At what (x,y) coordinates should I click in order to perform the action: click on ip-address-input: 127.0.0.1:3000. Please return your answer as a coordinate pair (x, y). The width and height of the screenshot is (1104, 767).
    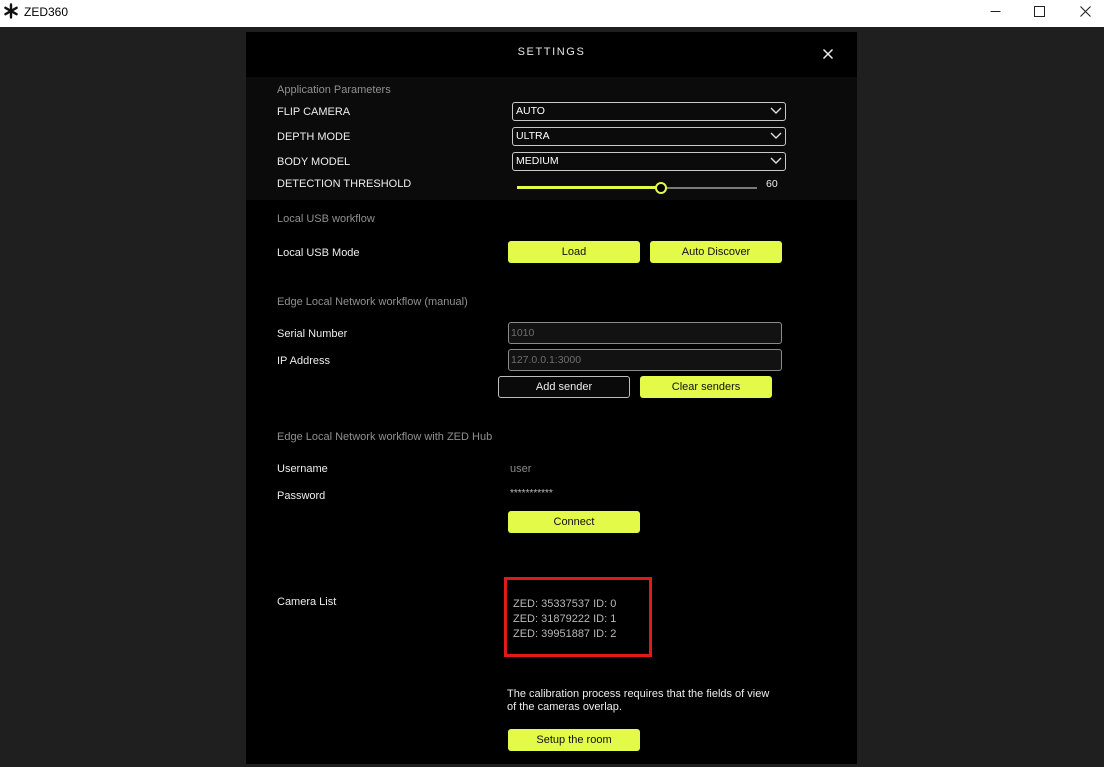
    Looking at the image, I should click on (645, 360).